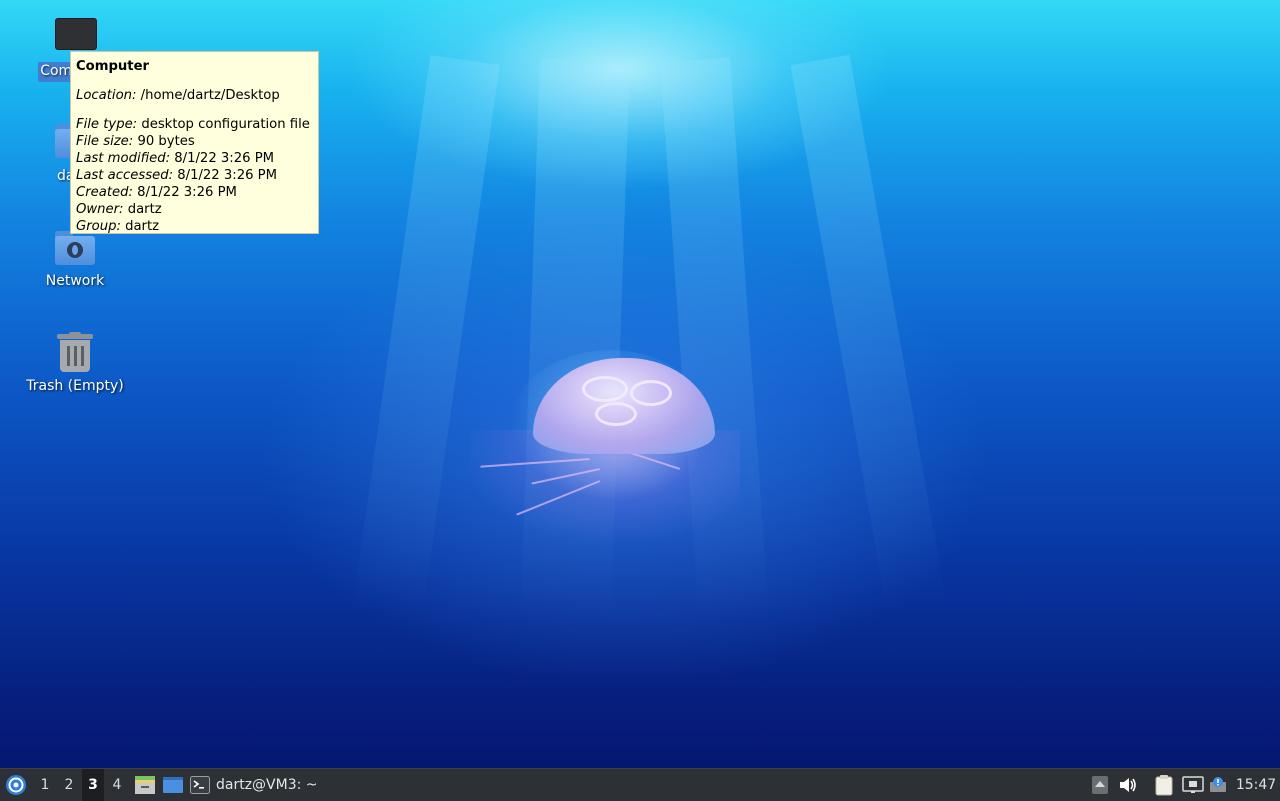 Image resolution: width=1280 pixels, height=801 pixels. What do you see at coordinates (106, 95) in the screenshot?
I see `tooltip-key: Location:` at bounding box center [106, 95].